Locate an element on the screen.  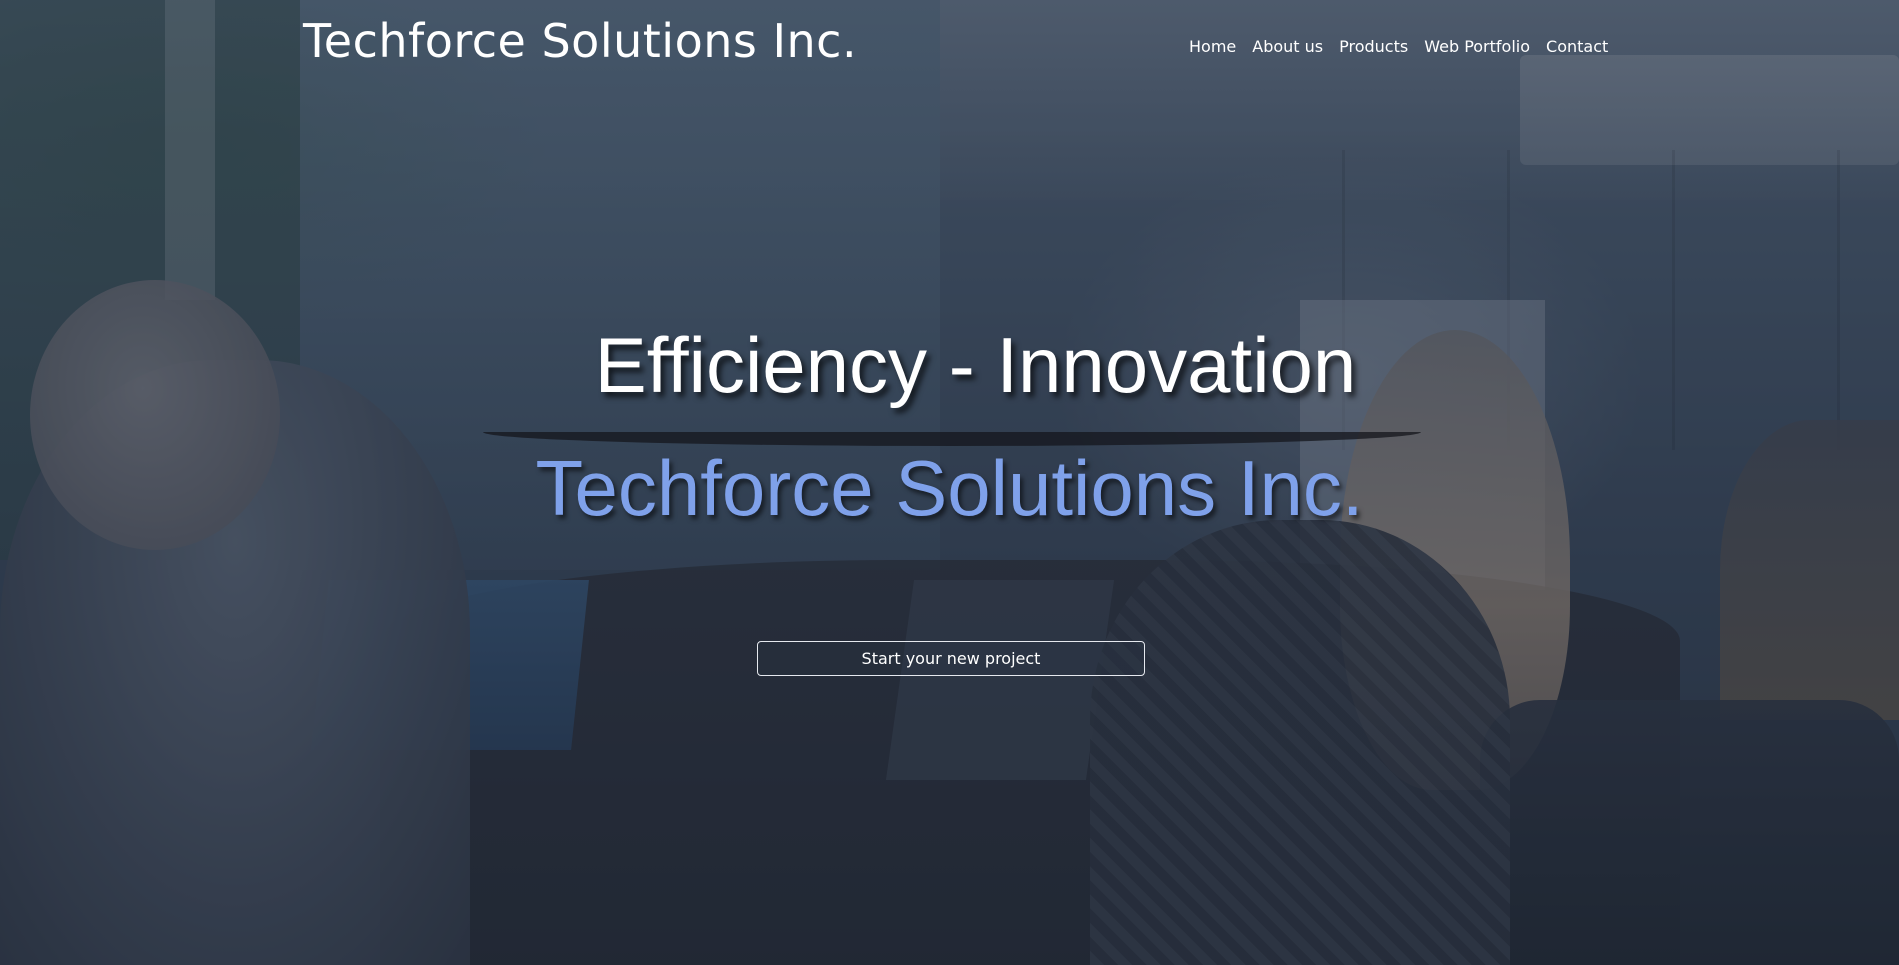
hero-headline-container: Efficiency - Innovation is located at coordinates (949, 365).